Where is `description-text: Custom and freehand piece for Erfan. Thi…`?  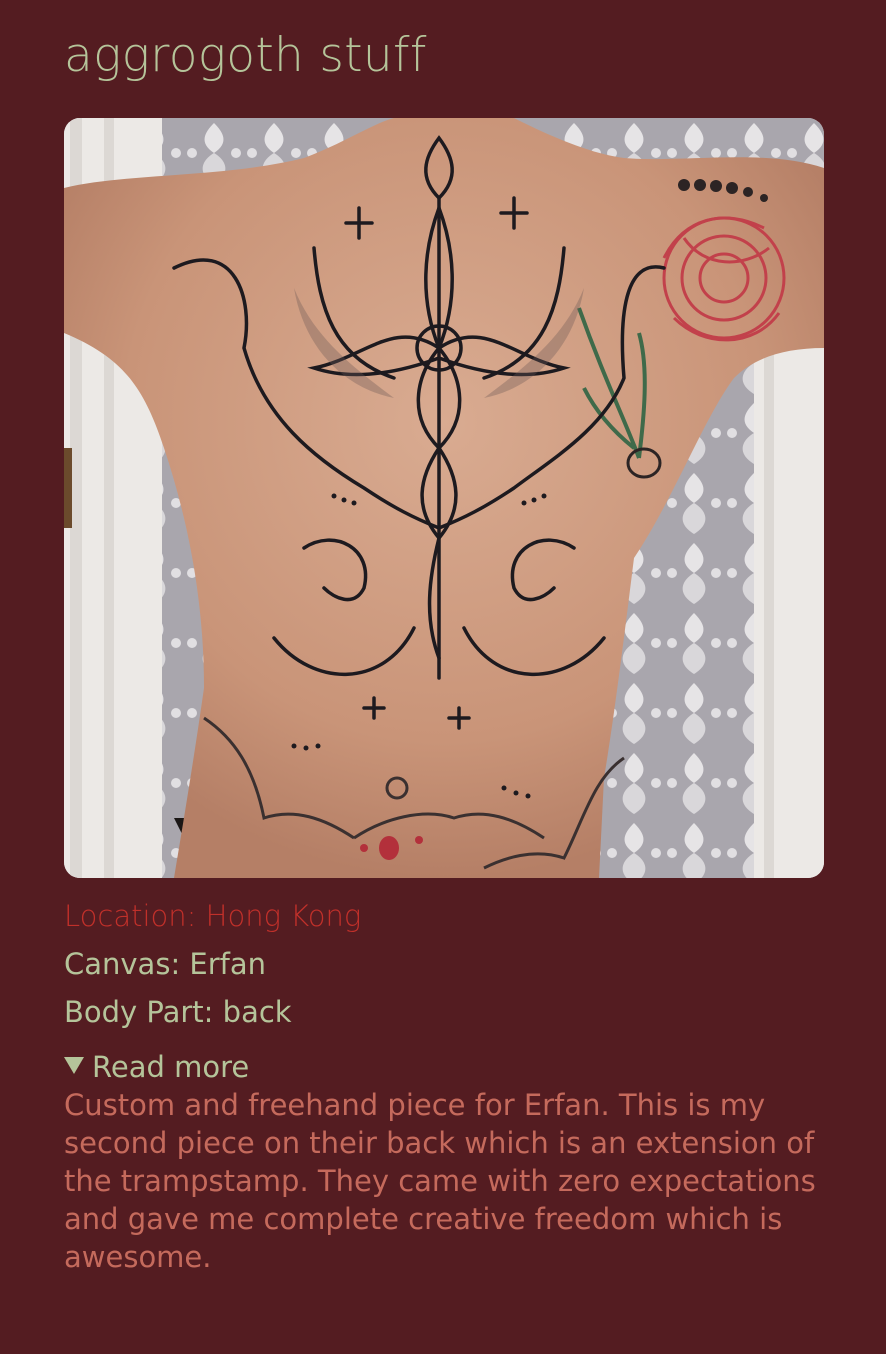
description-text: Custom and freehand piece for Erfan. Thi… is located at coordinates (440, 1181).